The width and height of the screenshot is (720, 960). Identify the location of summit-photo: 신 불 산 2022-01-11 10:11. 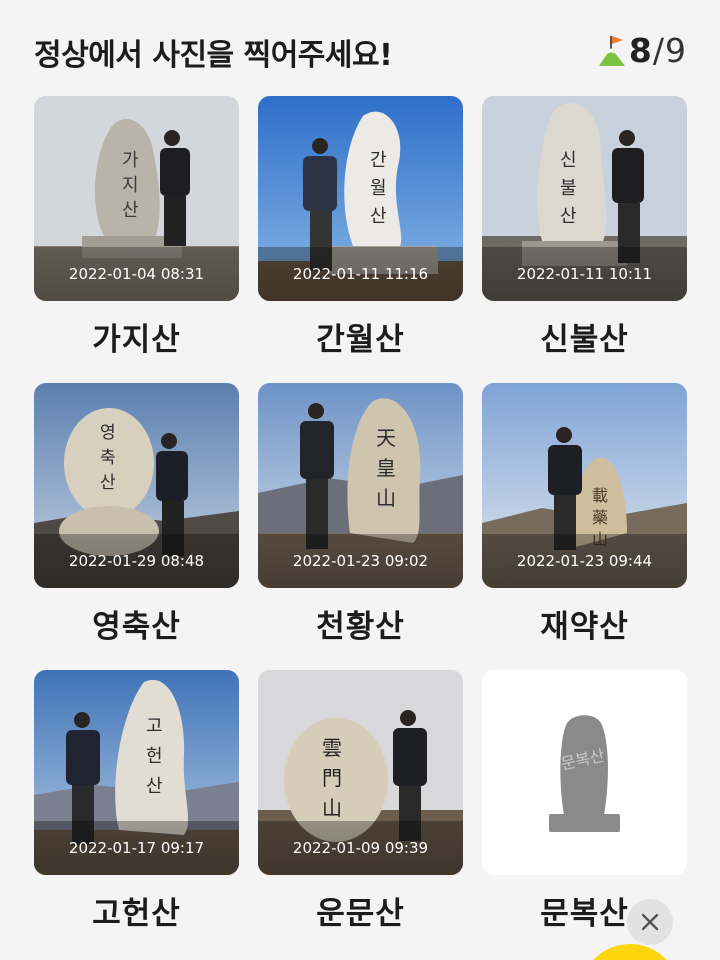
(584, 198).